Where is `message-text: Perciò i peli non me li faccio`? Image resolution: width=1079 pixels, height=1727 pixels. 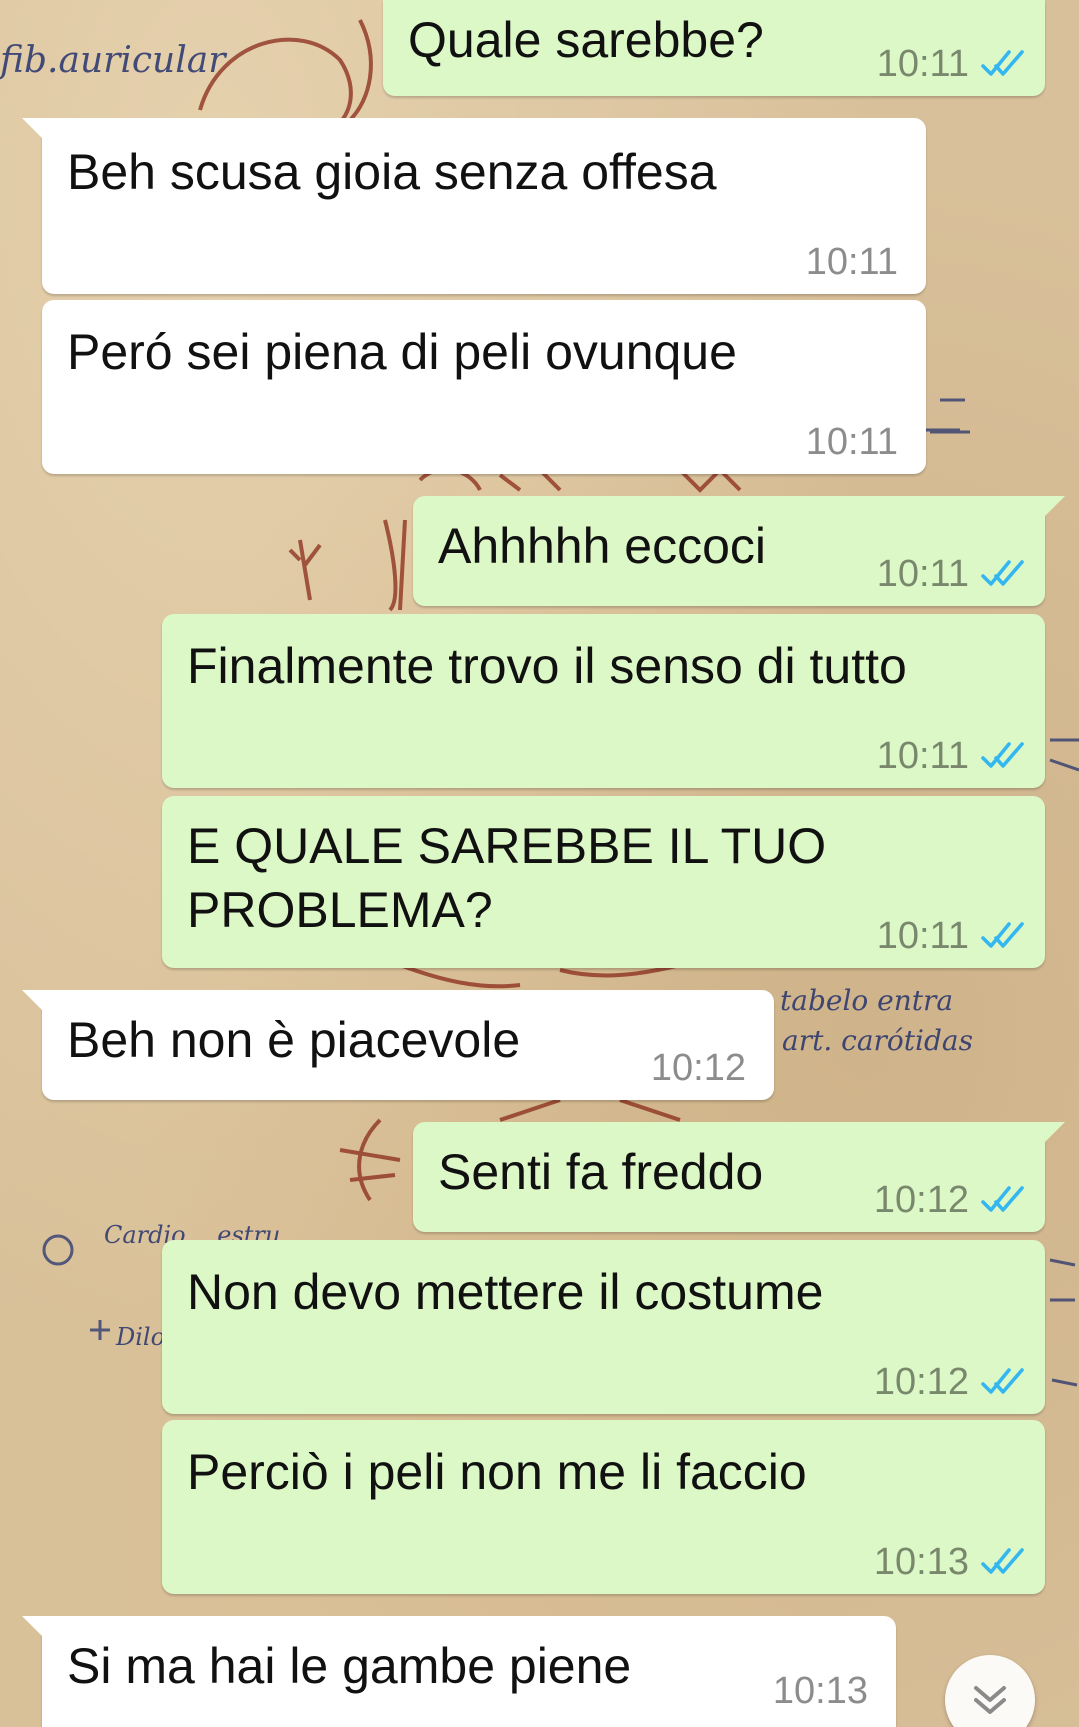 message-text: Perciò i peli non me li faccio is located at coordinates (497, 1472).